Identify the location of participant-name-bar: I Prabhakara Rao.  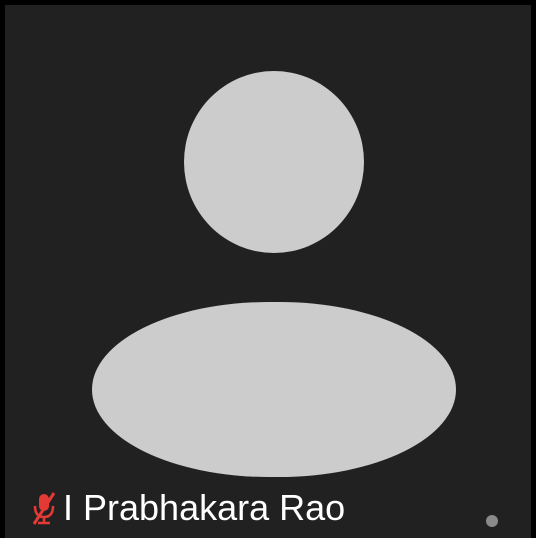
(188, 508).